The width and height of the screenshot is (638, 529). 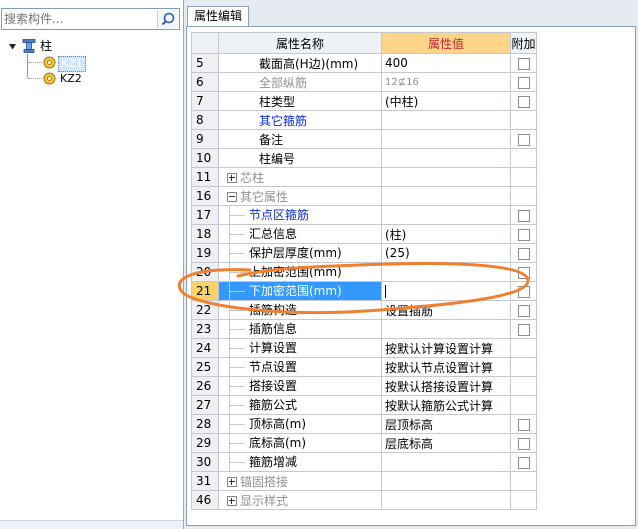 What do you see at coordinates (446, 443) in the screenshot?
I see `property-value: 层底标高` at bounding box center [446, 443].